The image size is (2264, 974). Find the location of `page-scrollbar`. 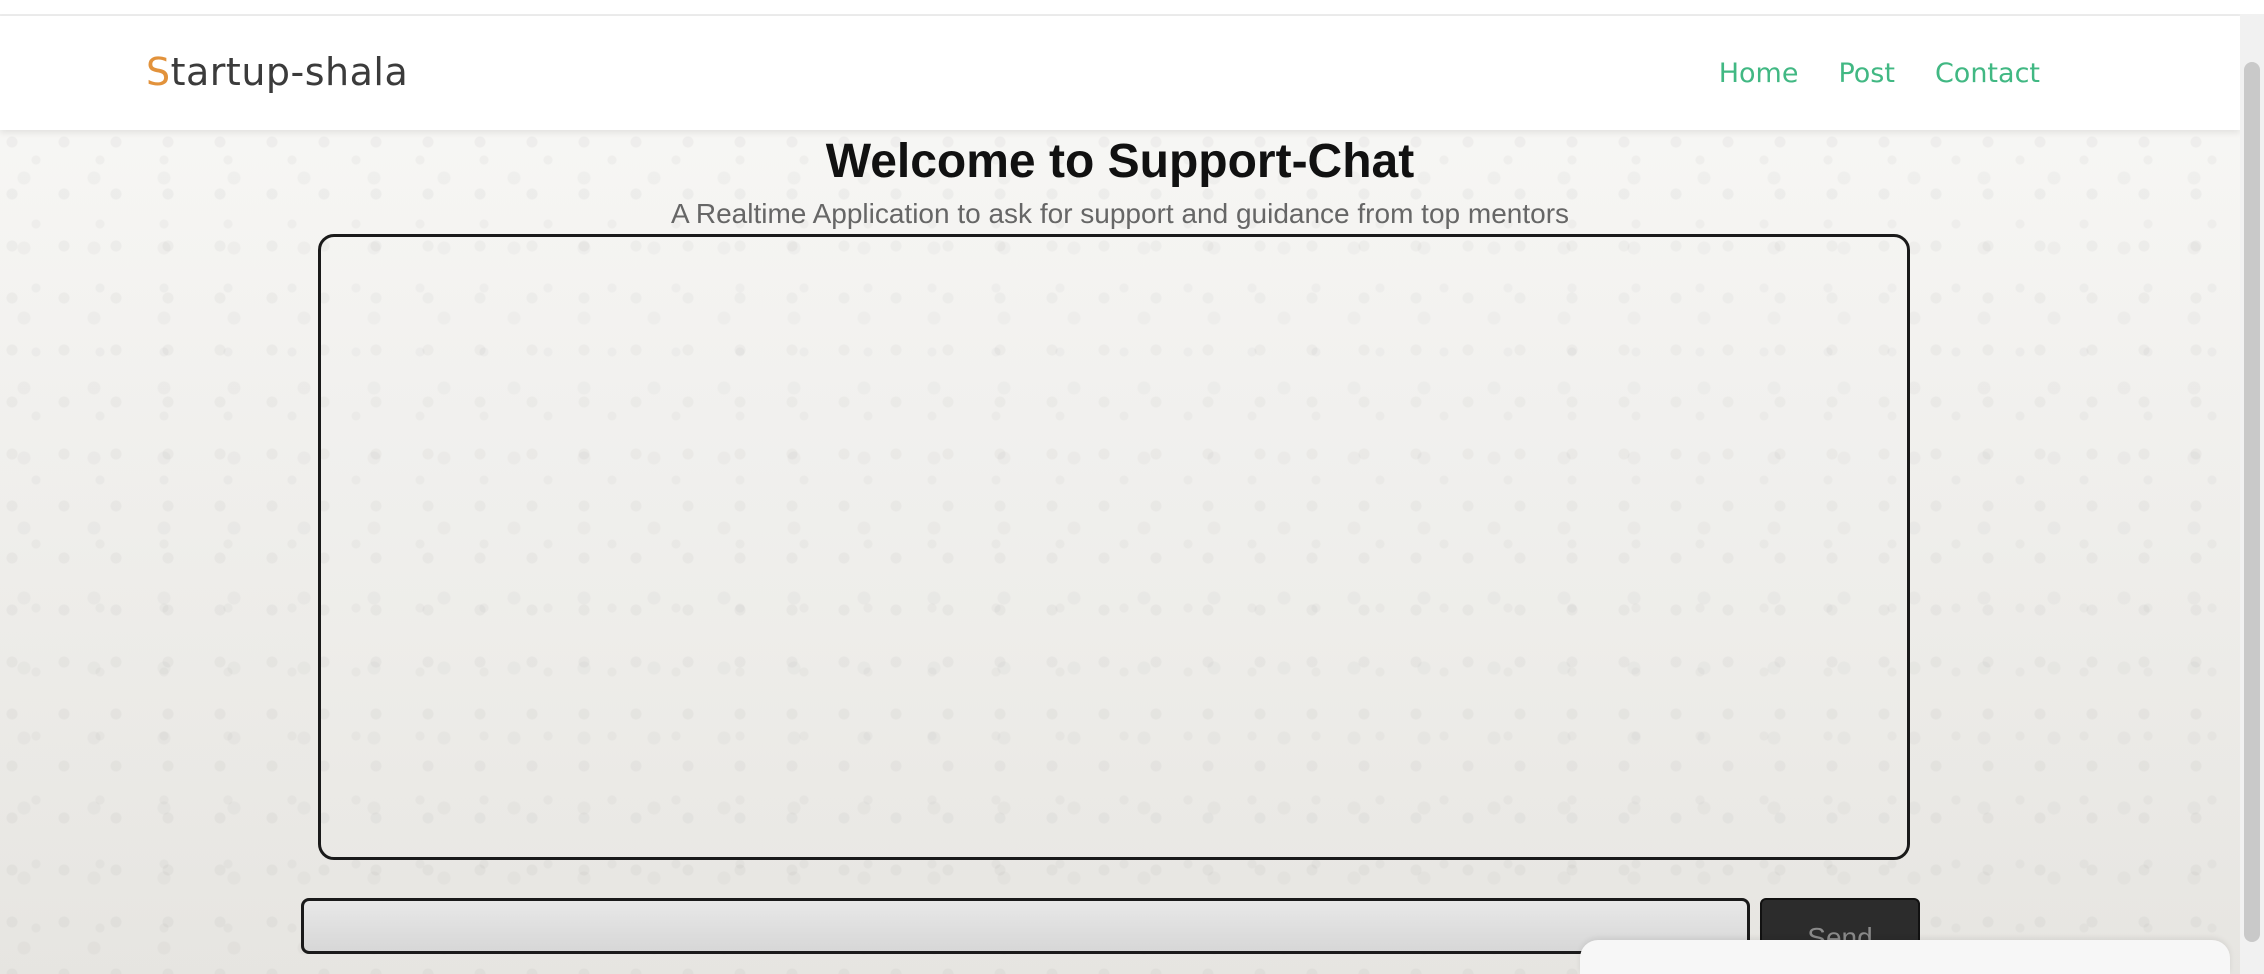

page-scrollbar is located at coordinates (2252, 494).